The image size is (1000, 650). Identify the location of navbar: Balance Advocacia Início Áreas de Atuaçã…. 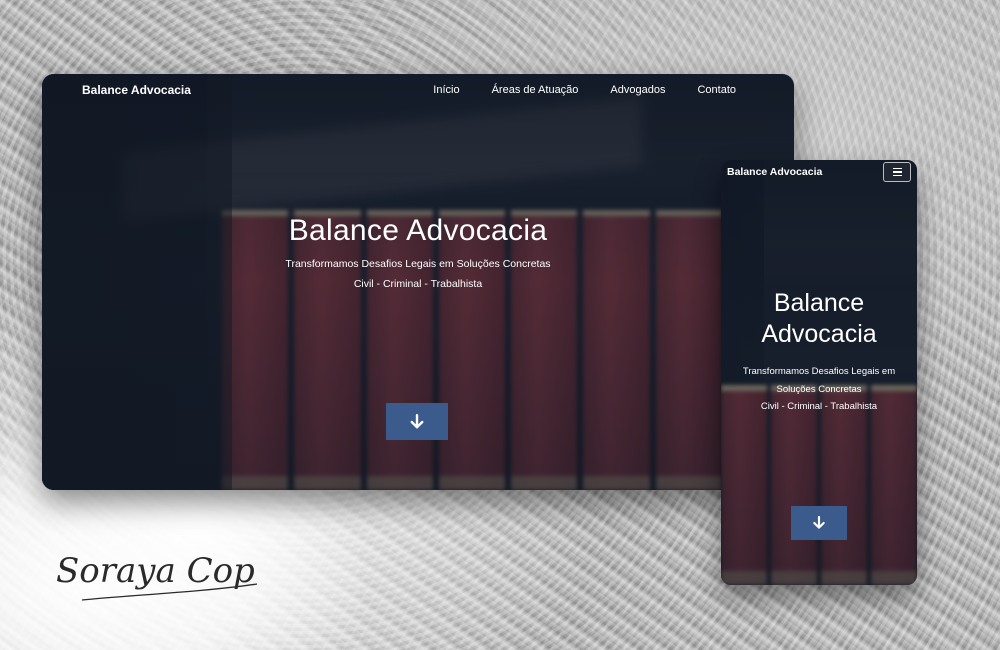
(418, 90).